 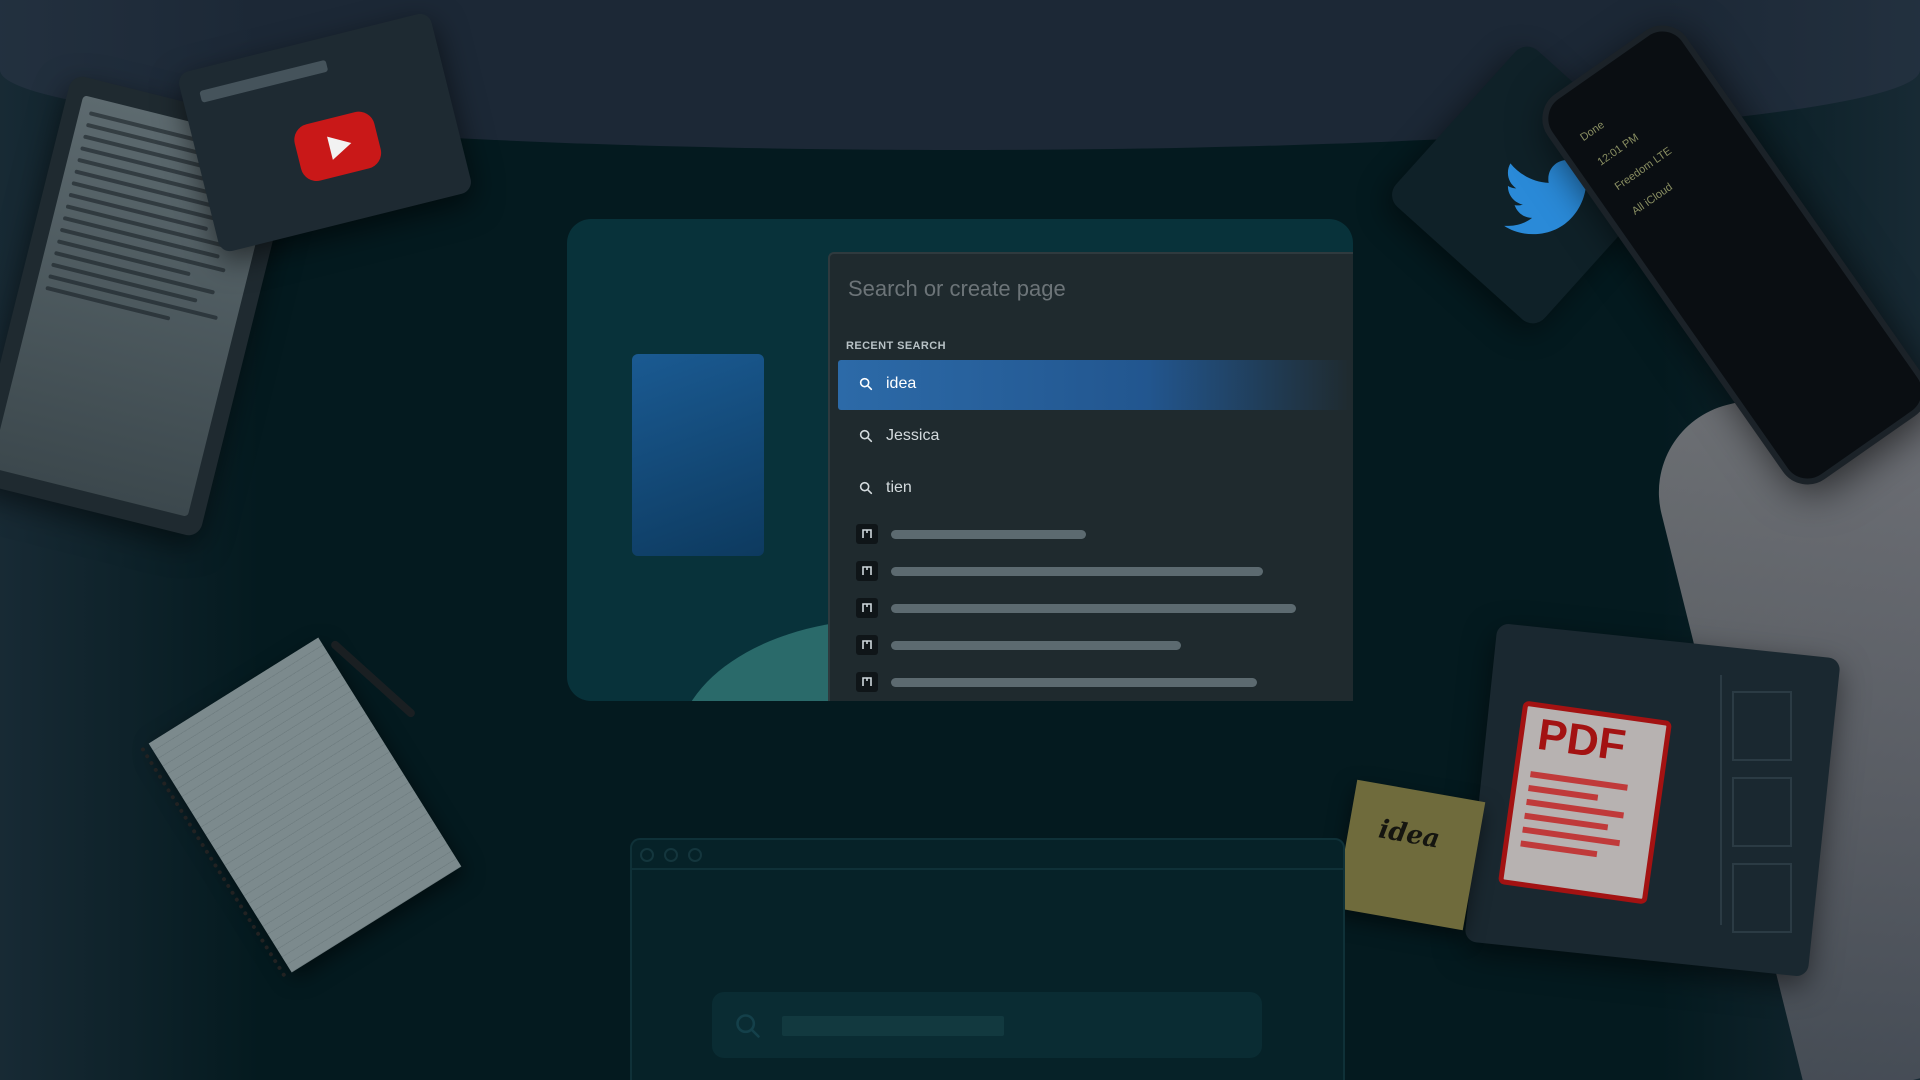 I want to click on recent-search-item: tien, so click(x=1095, y=489).